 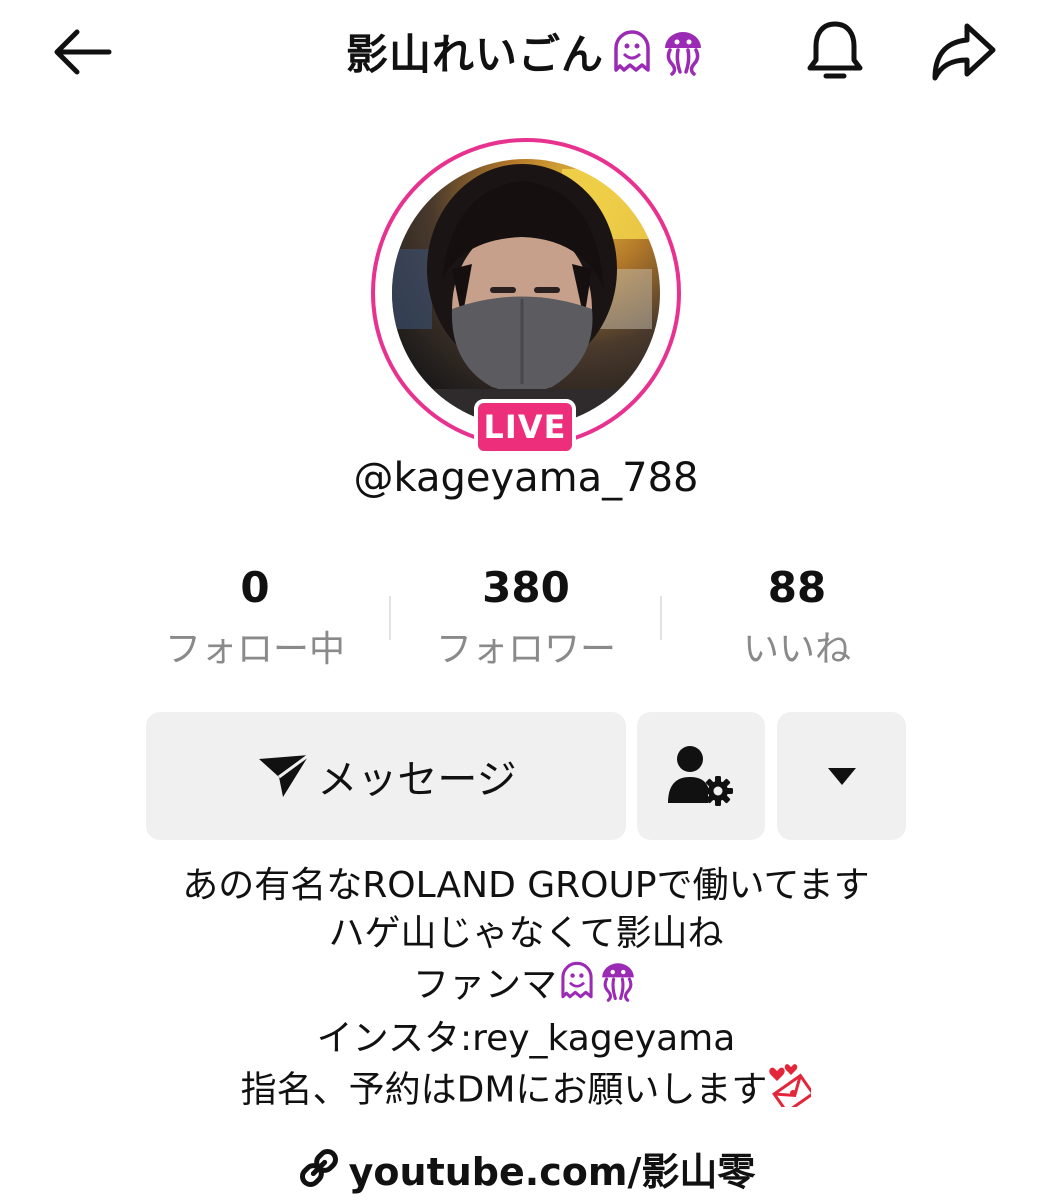 What do you see at coordinates (526, 933) in the screenshot?
I see `bio-line: ハゲ山じゃなくて影山ね` at bounding box center [526, 933].